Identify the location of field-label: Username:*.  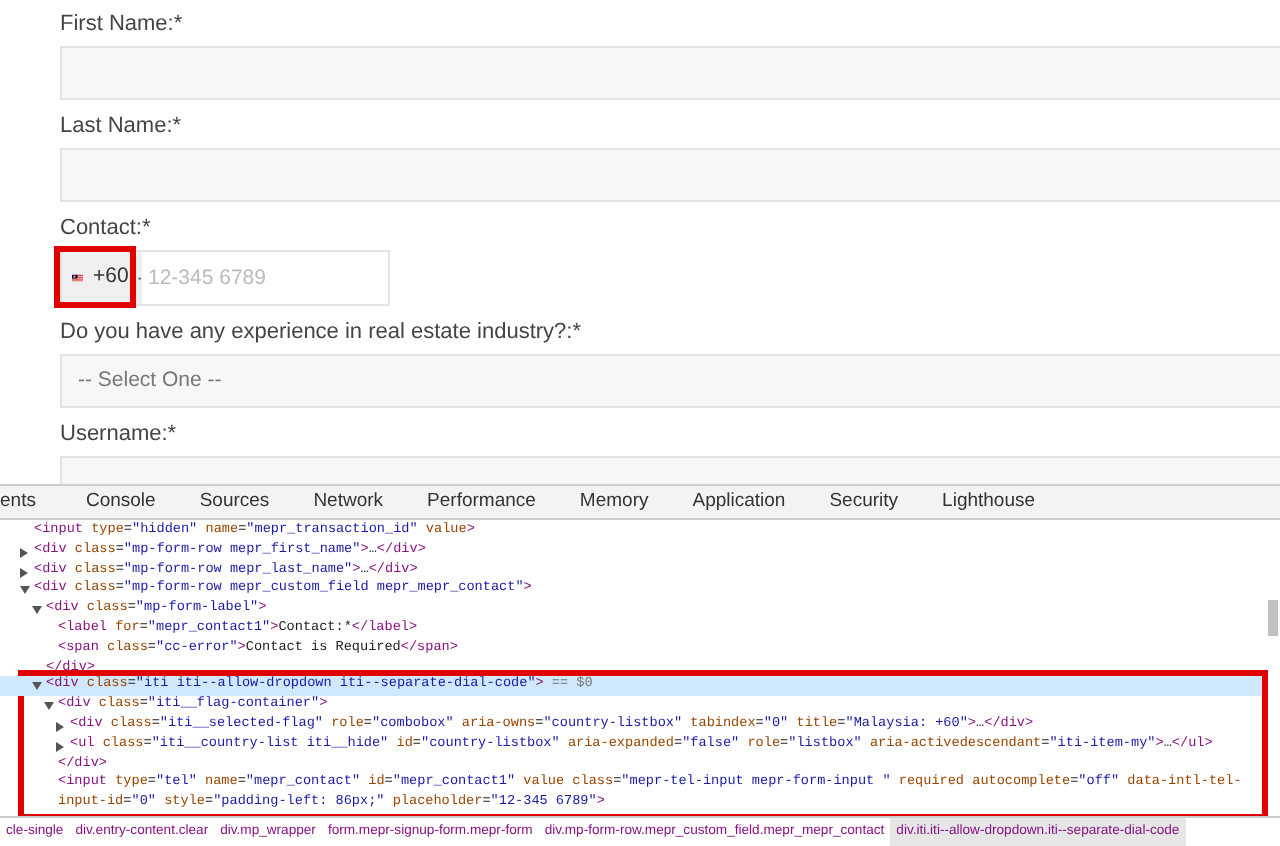
(119, 435).